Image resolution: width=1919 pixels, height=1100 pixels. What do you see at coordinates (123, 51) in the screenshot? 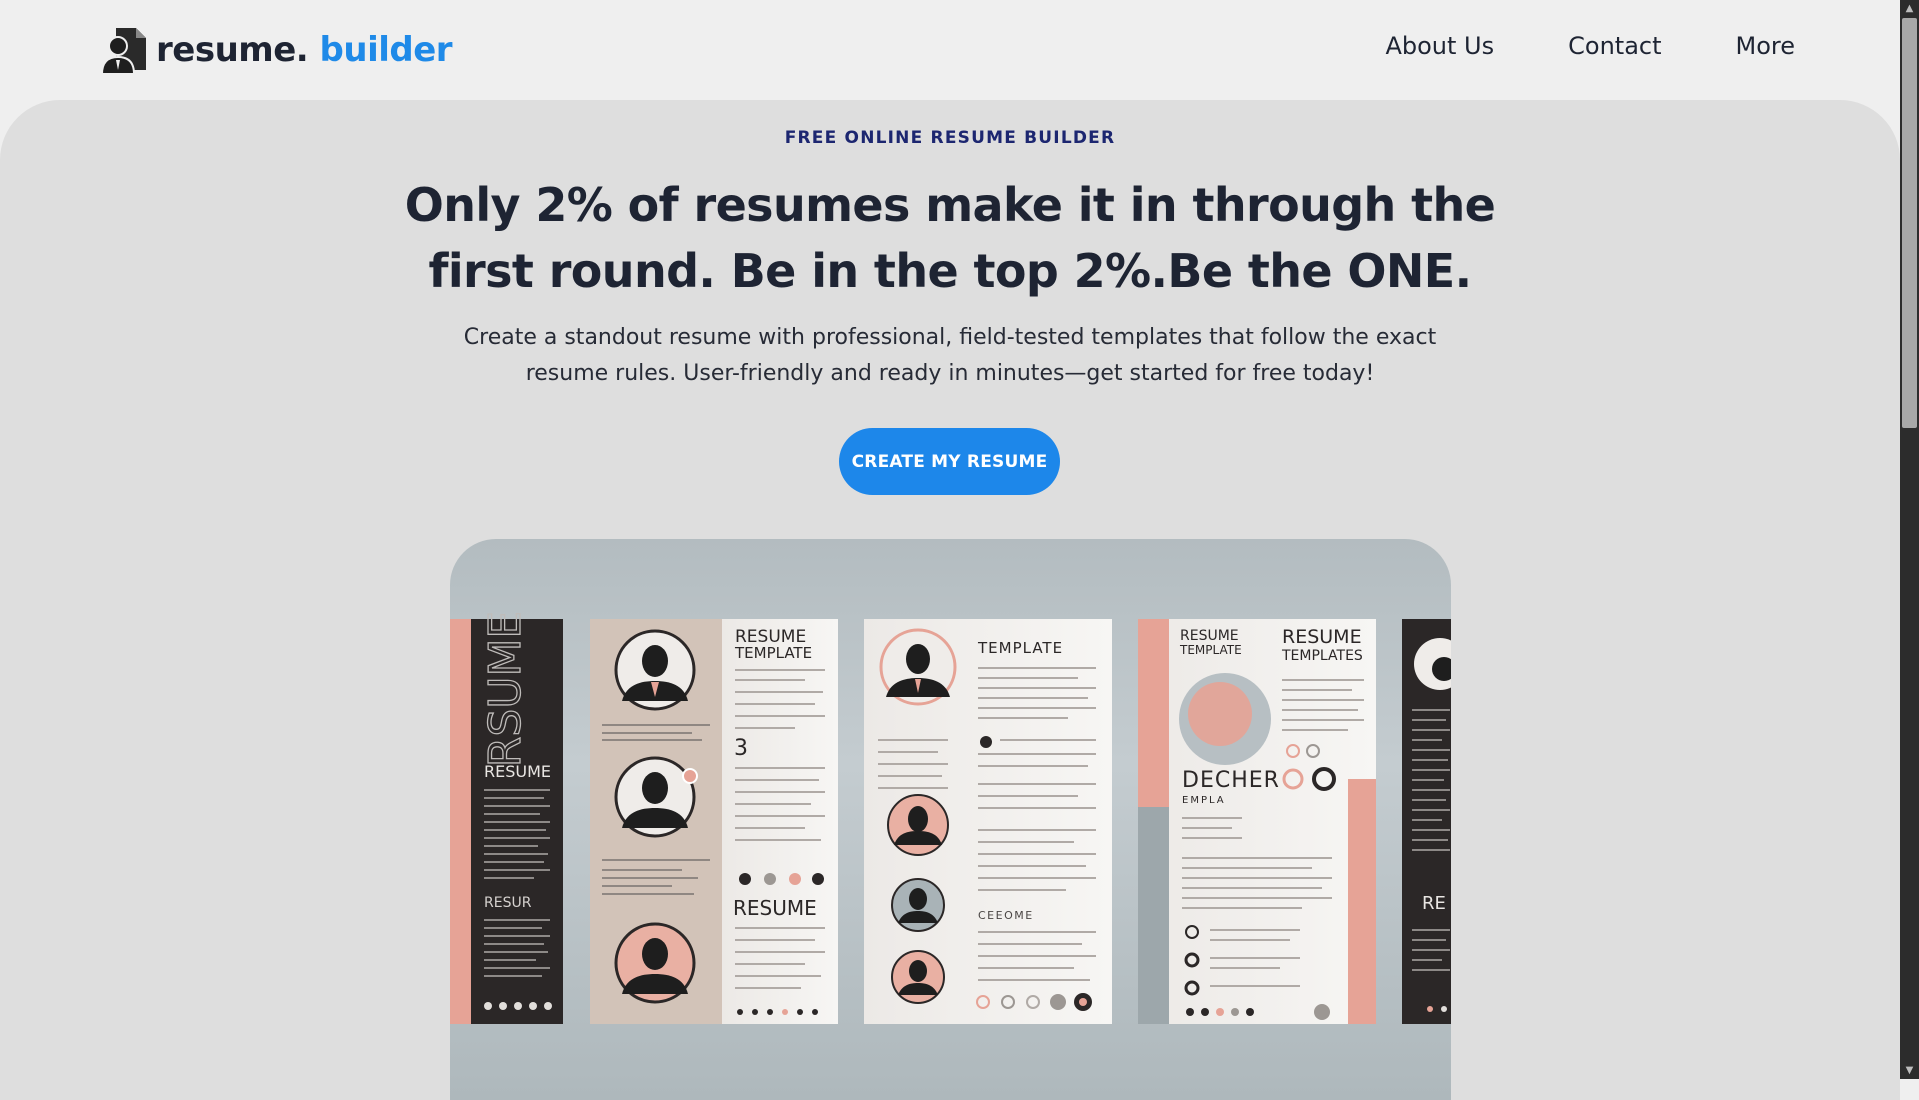
I see `resume-person-icon` at bounding box center [123, 51].